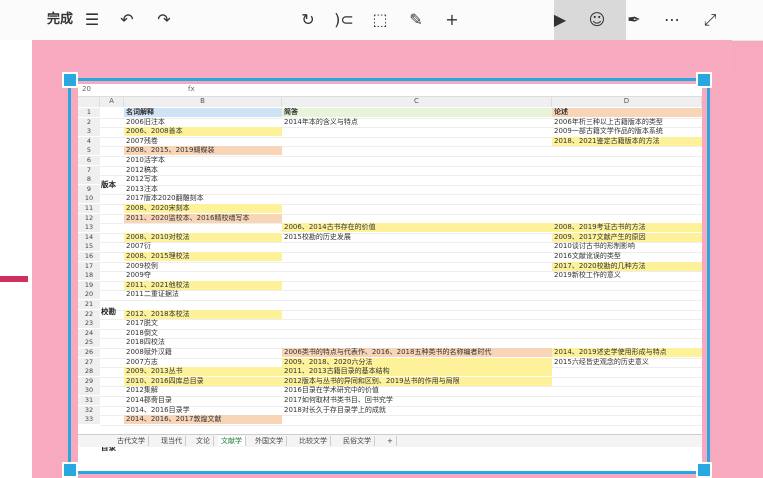 The image size is (763, 478). Describe the element at coordinates (560, 20) in the screenshot. I see `present-icon: ▶` at that location.